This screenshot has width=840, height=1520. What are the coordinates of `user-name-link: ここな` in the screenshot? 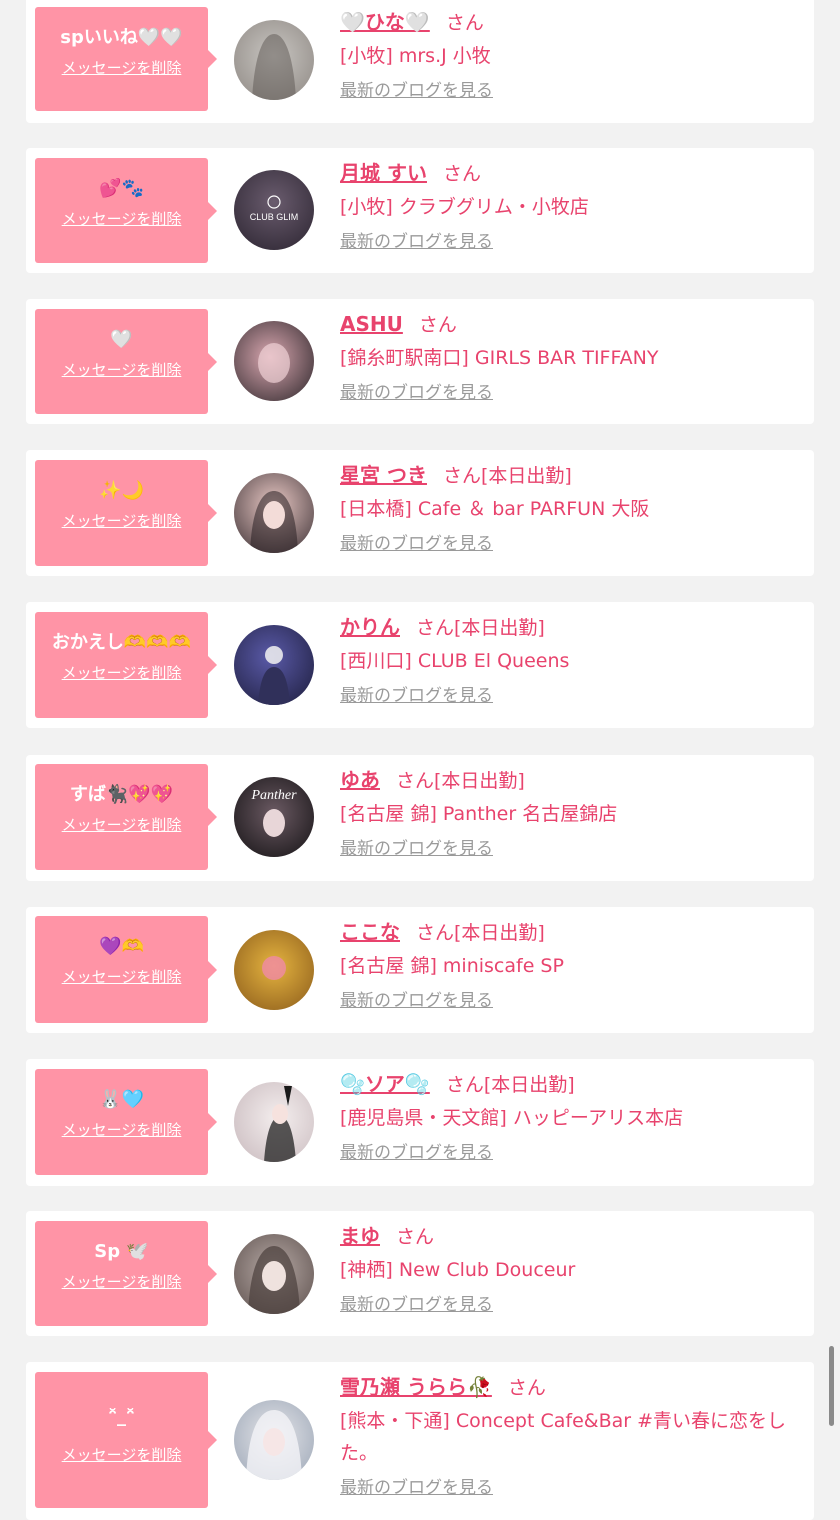 It's located at (370, 932).